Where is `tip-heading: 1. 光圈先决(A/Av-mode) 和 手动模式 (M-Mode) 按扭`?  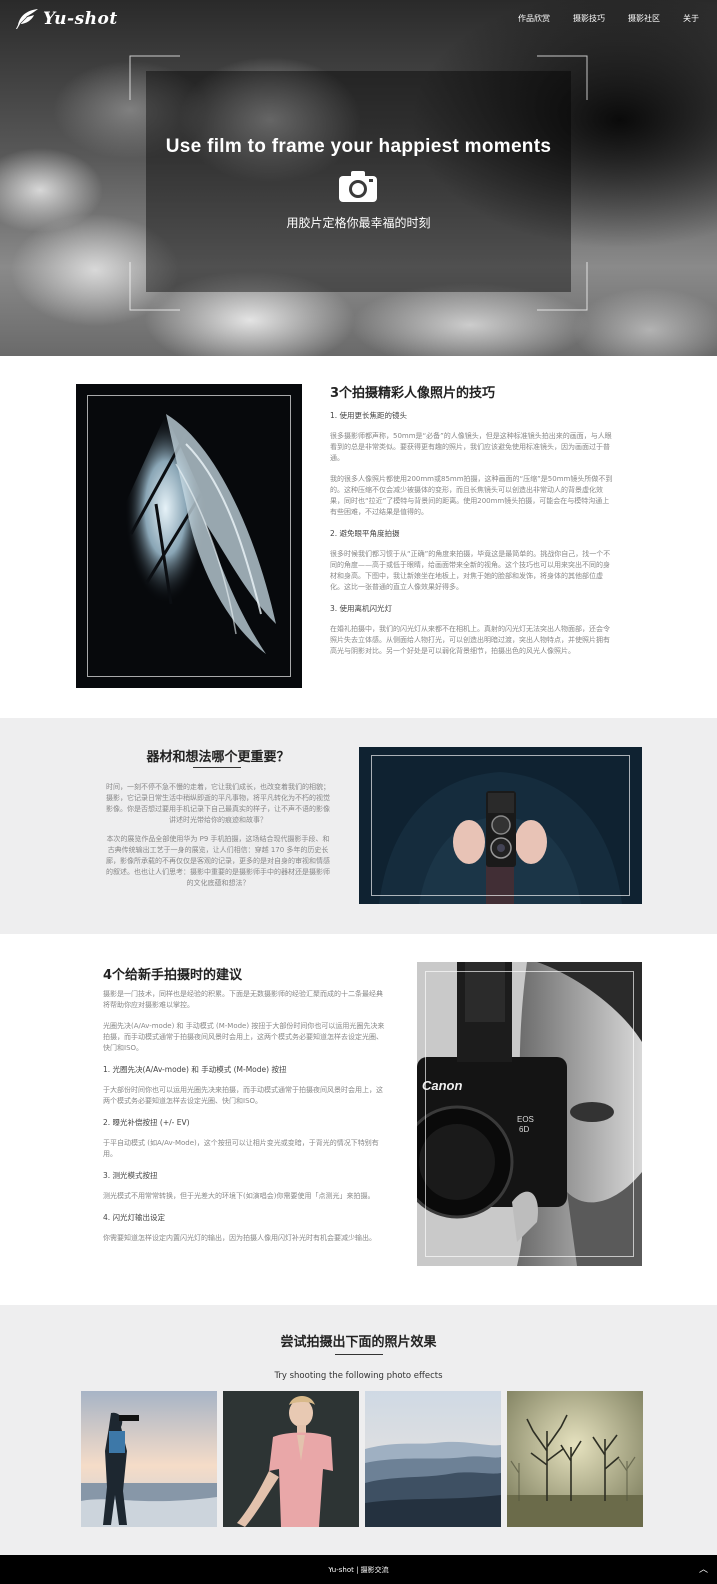 tip-heading: 1. 光圈先决(A/Av-mode) 和 手动模式 (M-Mode) 按扭 is located at coordinates (195, 1069).